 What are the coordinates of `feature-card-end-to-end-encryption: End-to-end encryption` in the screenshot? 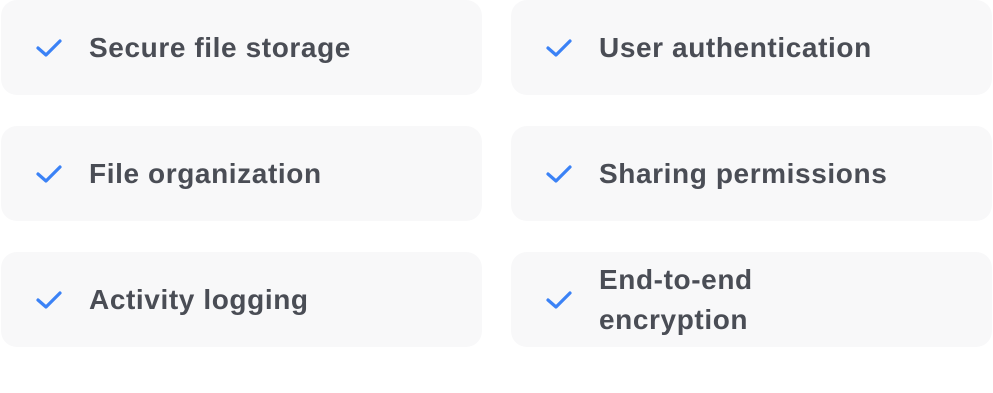 It's located at (751, 299).